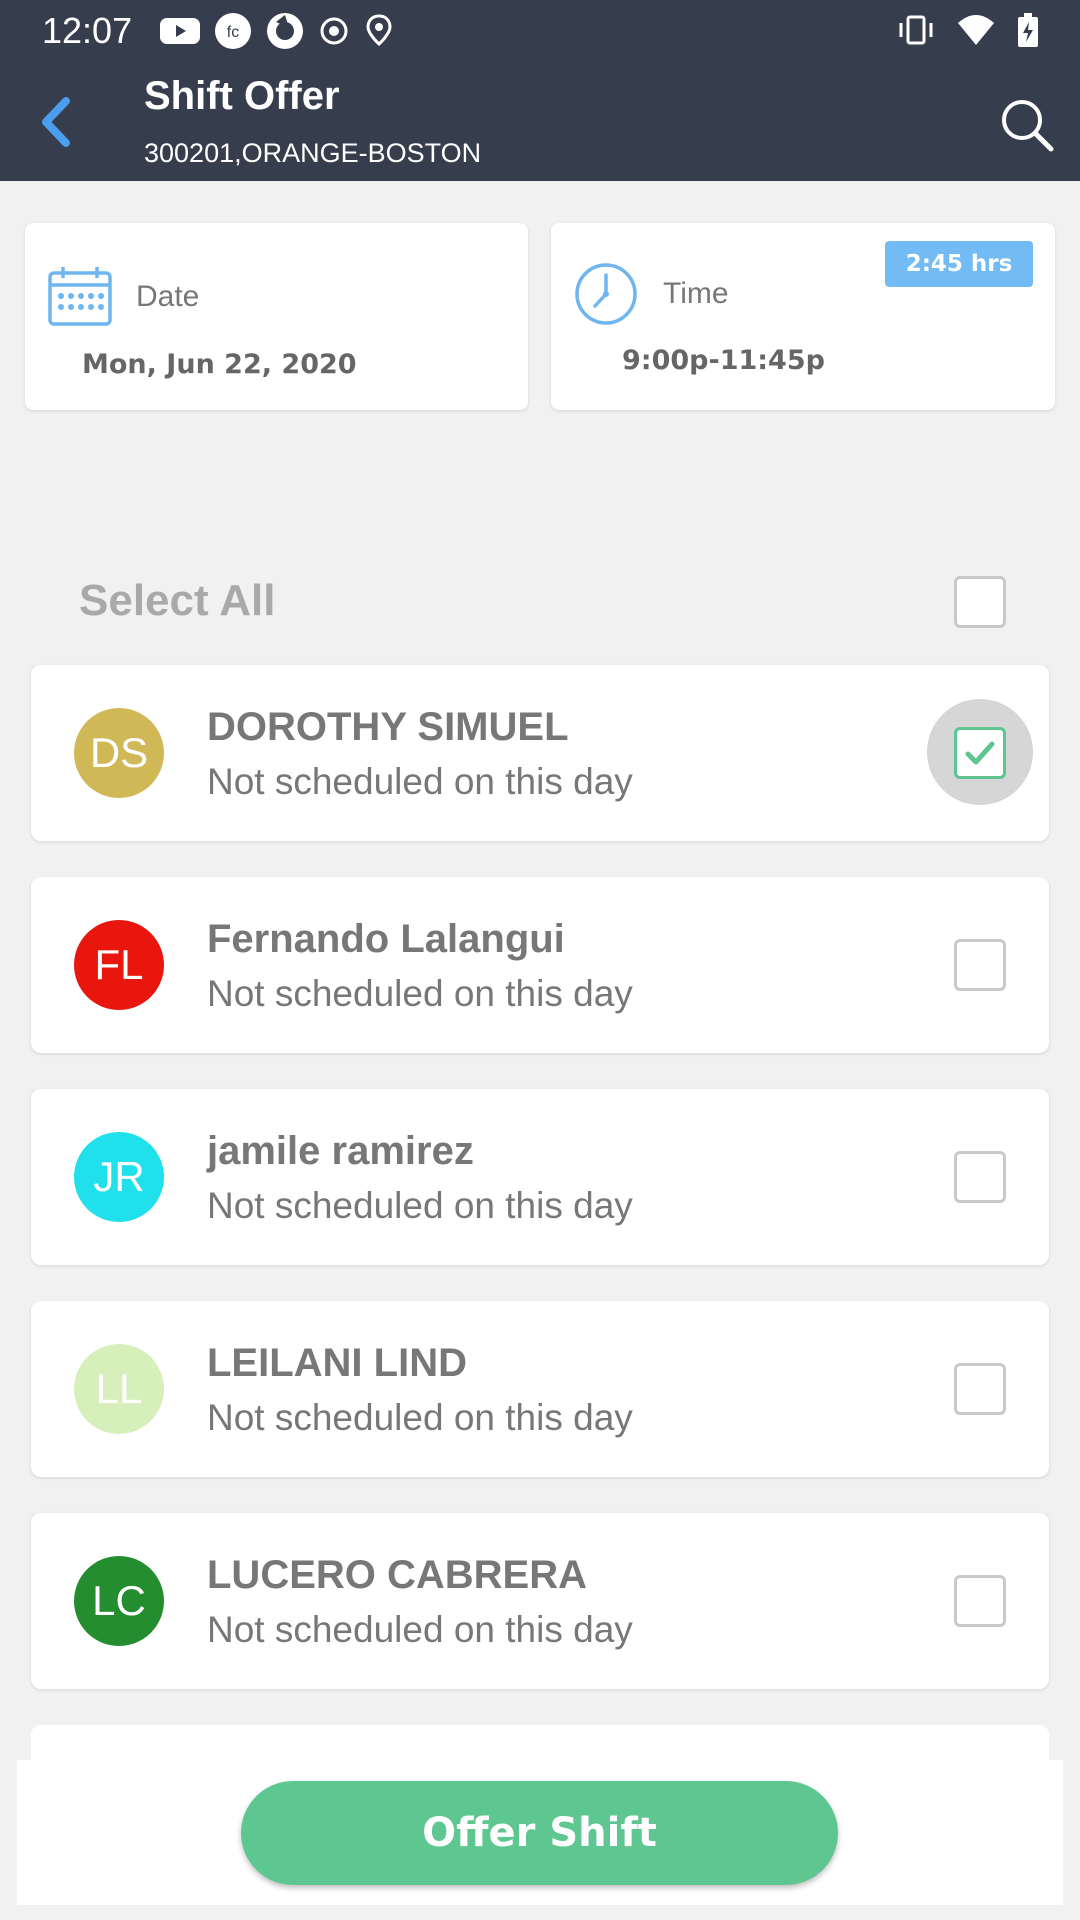 This screenshot has height=1920, width=1080. Describe the element at coordinates (1028, 30) in the screenshot. I see `battery-icon` at that location.